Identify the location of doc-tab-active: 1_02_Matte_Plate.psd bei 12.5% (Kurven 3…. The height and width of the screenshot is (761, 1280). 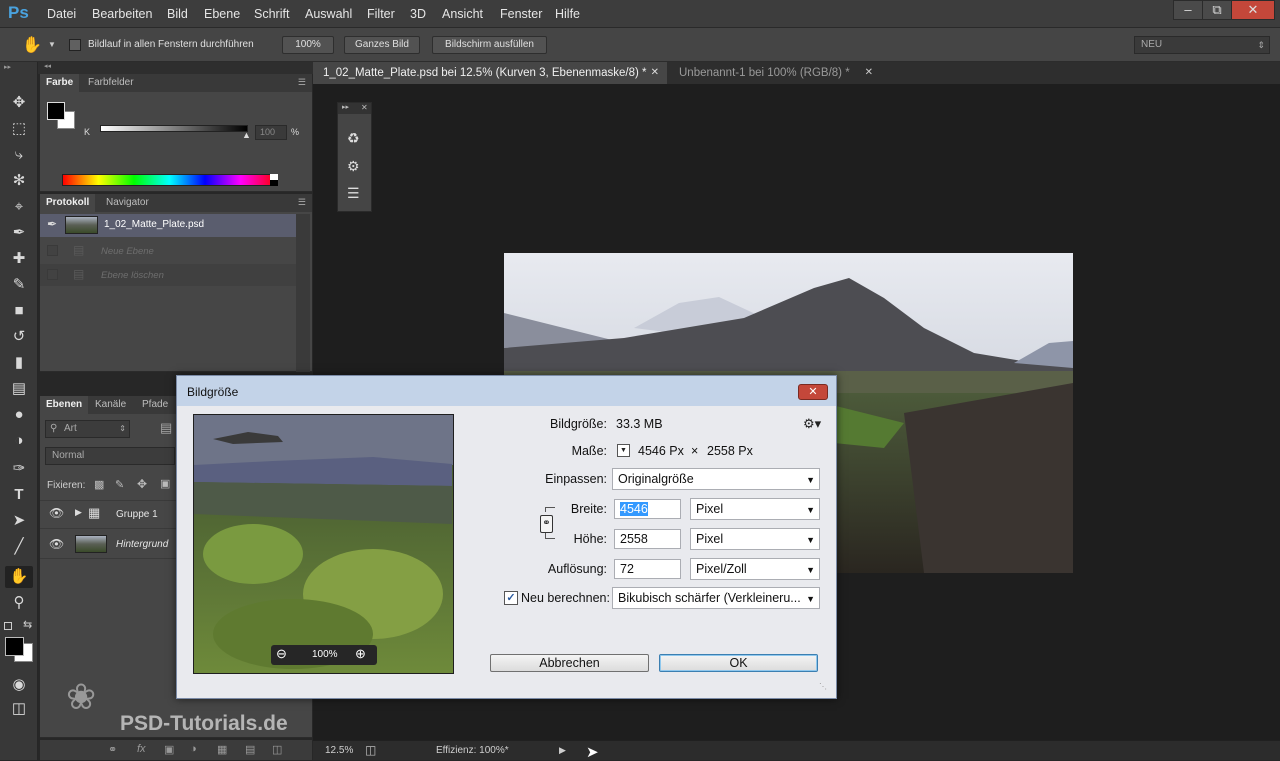
(490, 73).